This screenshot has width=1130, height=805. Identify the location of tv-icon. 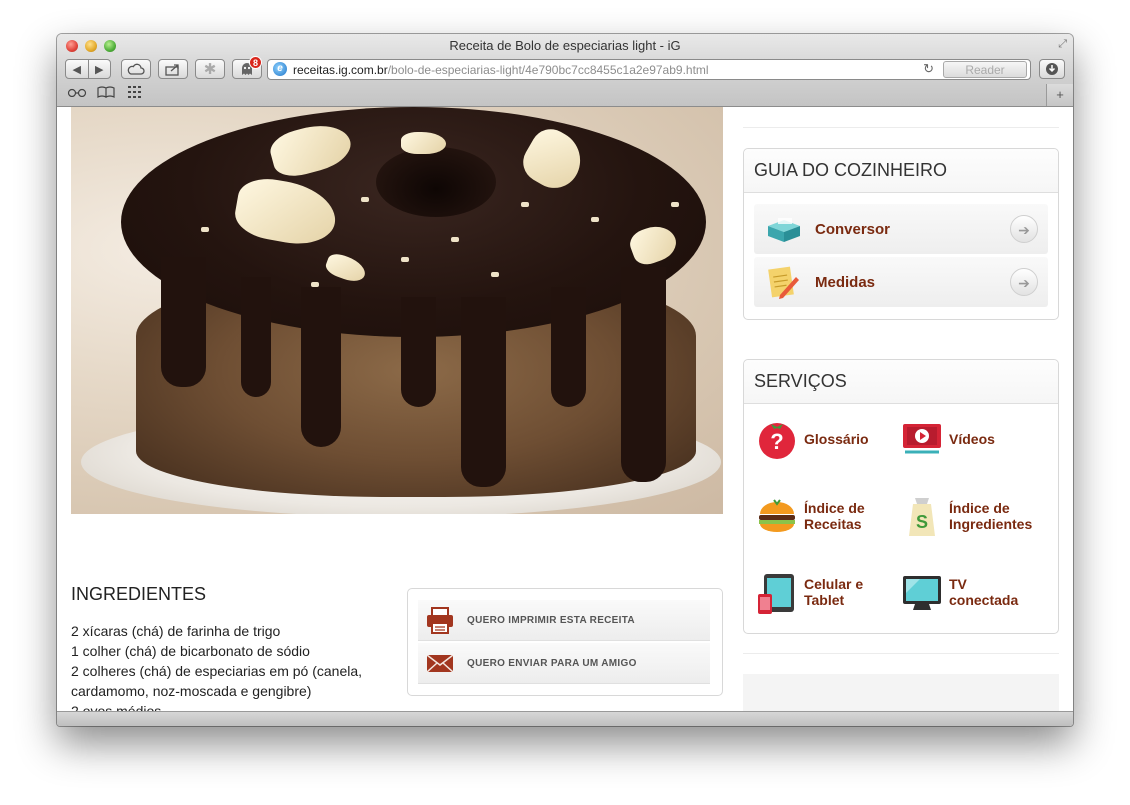
(922, 593).